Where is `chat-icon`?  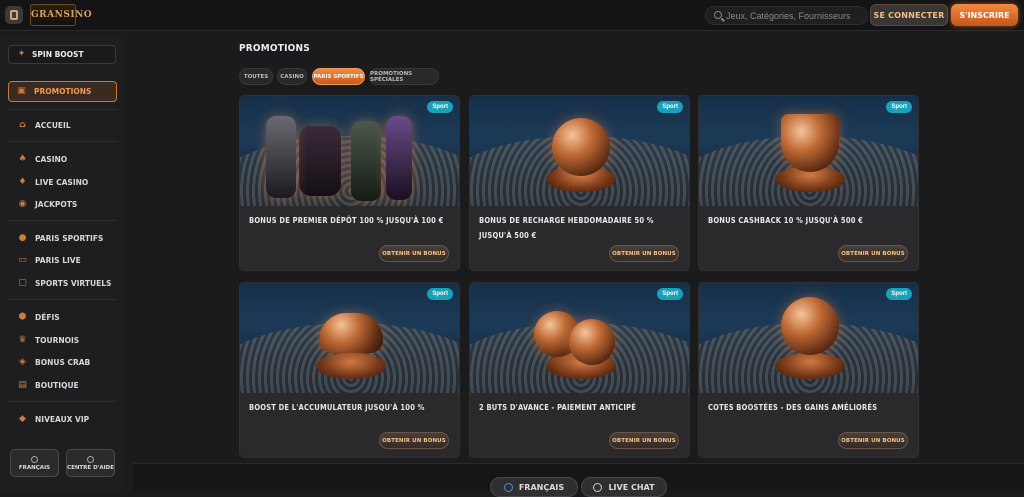 chat-icon is located at coordinates (598, 487).